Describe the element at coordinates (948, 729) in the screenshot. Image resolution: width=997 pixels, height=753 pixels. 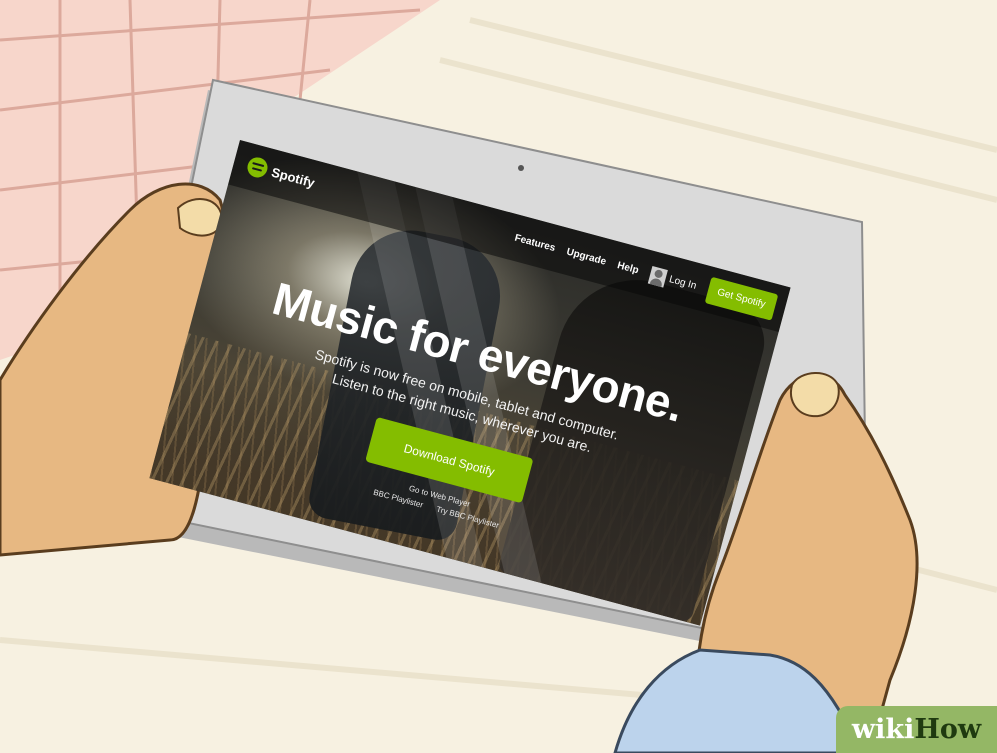
I see `wikihow-logo-part2: How` at that location.